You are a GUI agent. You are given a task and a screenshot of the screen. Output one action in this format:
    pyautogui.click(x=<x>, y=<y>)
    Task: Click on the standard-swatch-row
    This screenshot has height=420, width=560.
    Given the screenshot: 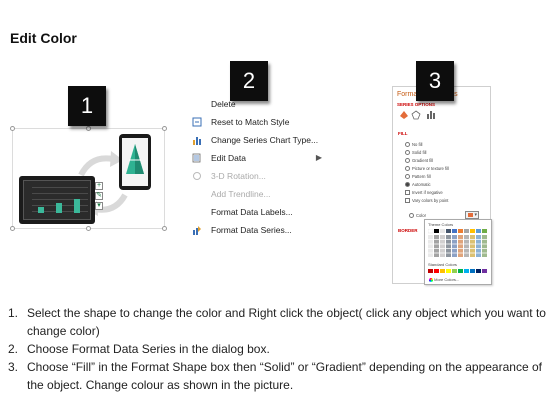 What is the action you would take?
    pyautogui.click(x=459, y=271)
    